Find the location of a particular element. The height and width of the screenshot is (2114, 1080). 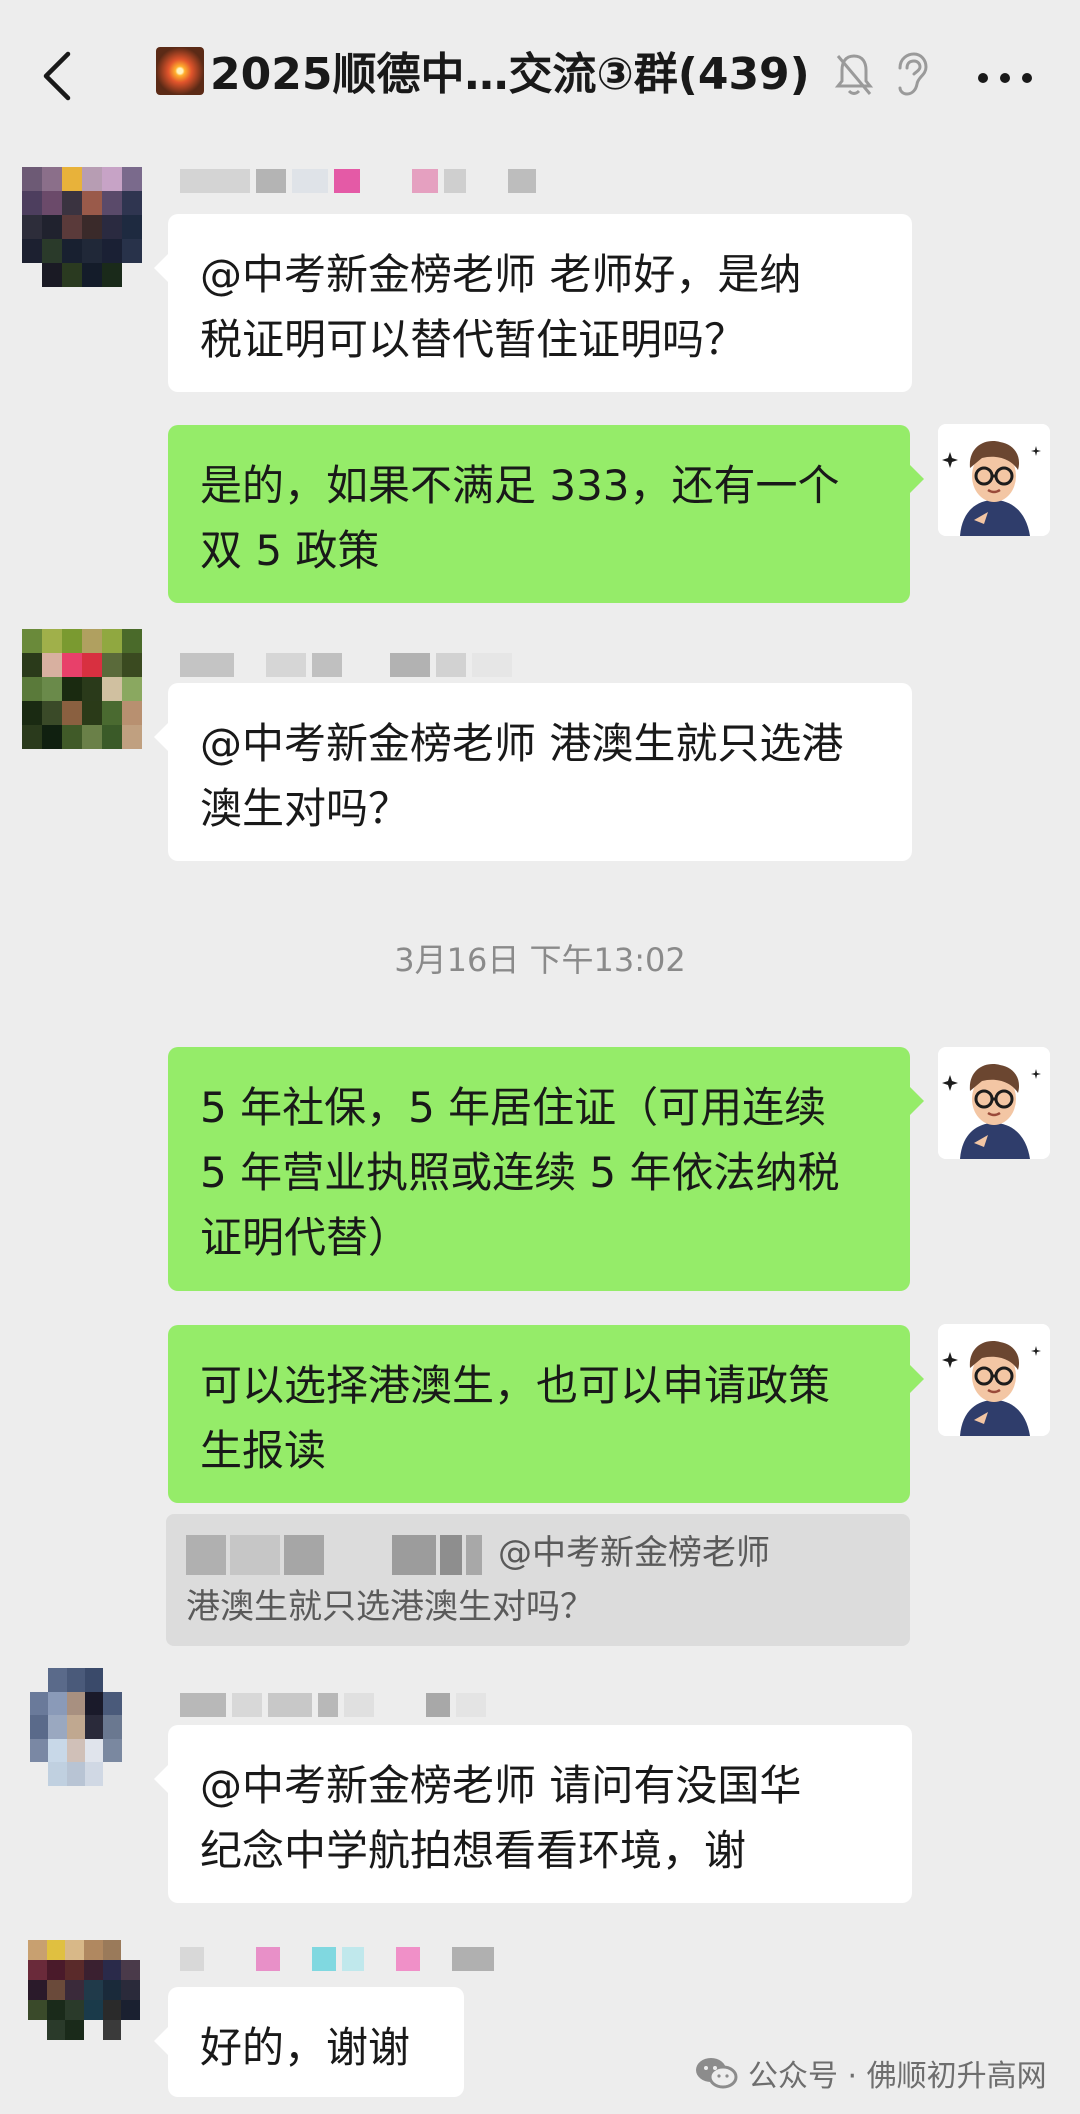

ear-icon is located at coordinates (913, 74).